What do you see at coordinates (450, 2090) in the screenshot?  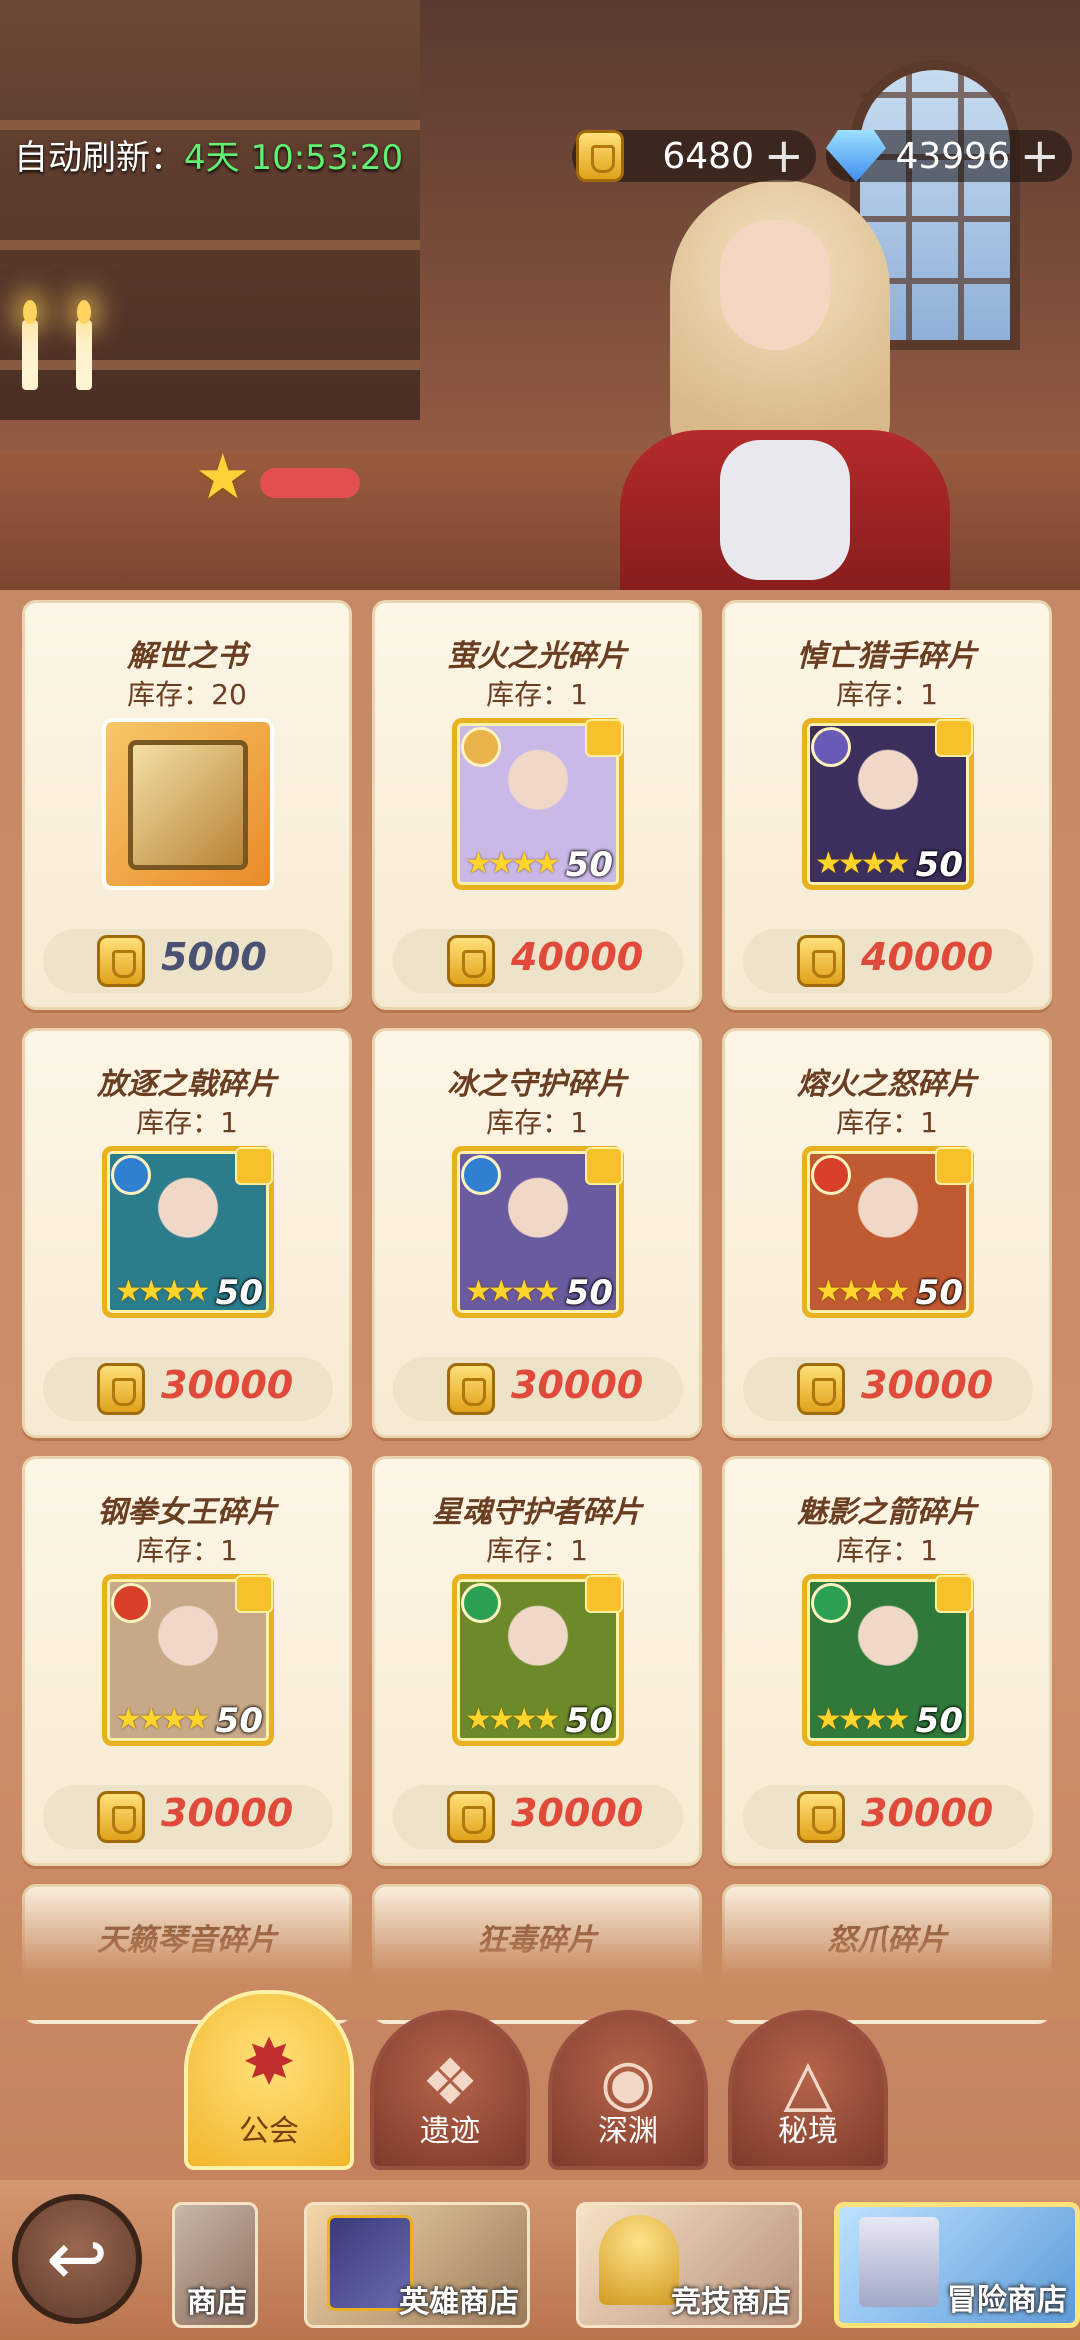 I see `tab-relic: ❖ 遗迹` at bounding box center [450, 2090].